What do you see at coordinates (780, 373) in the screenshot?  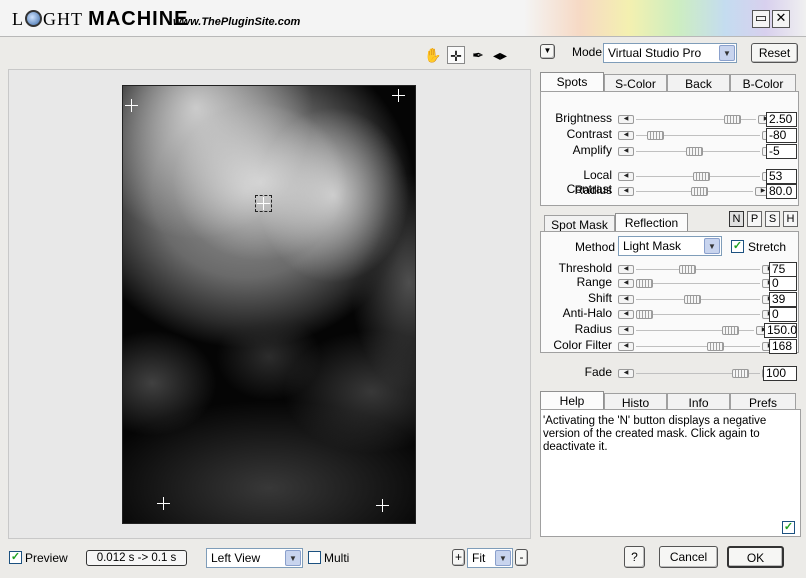 I see `fade-value: 100` at bounding box center [780, 373].